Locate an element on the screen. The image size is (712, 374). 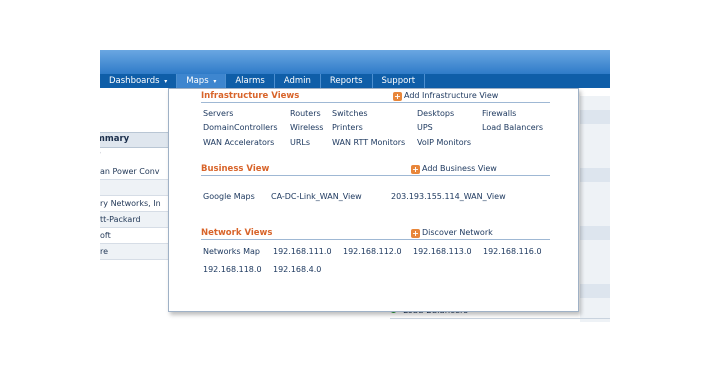
nav-alarms-label: Alarms is located at coordinates (250, 81).